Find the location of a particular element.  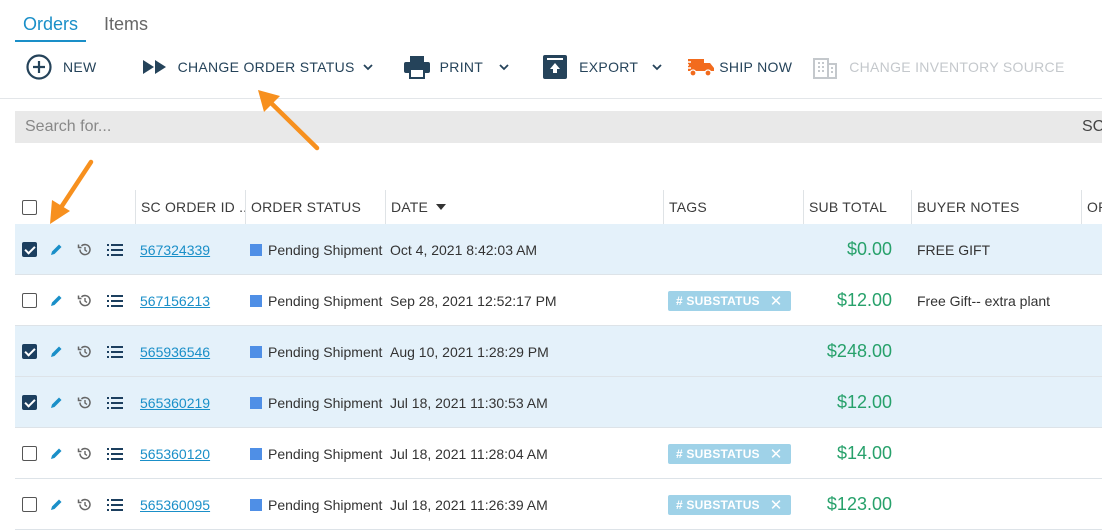

order-date: Jul 18, 2021 11:26:39 AM is located at coordinates (469, 504).